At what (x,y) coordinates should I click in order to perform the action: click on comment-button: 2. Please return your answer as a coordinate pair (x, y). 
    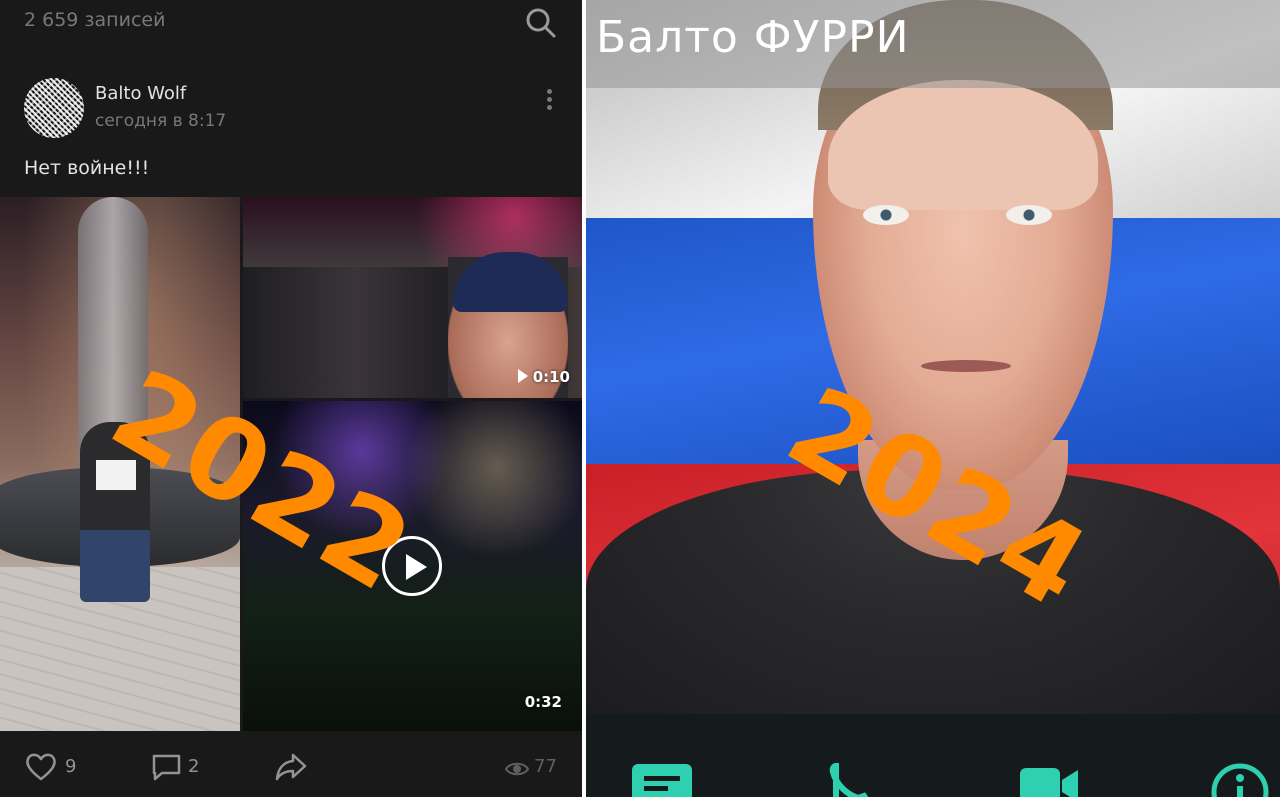
    Looking at the image, I should click on (180, 767).